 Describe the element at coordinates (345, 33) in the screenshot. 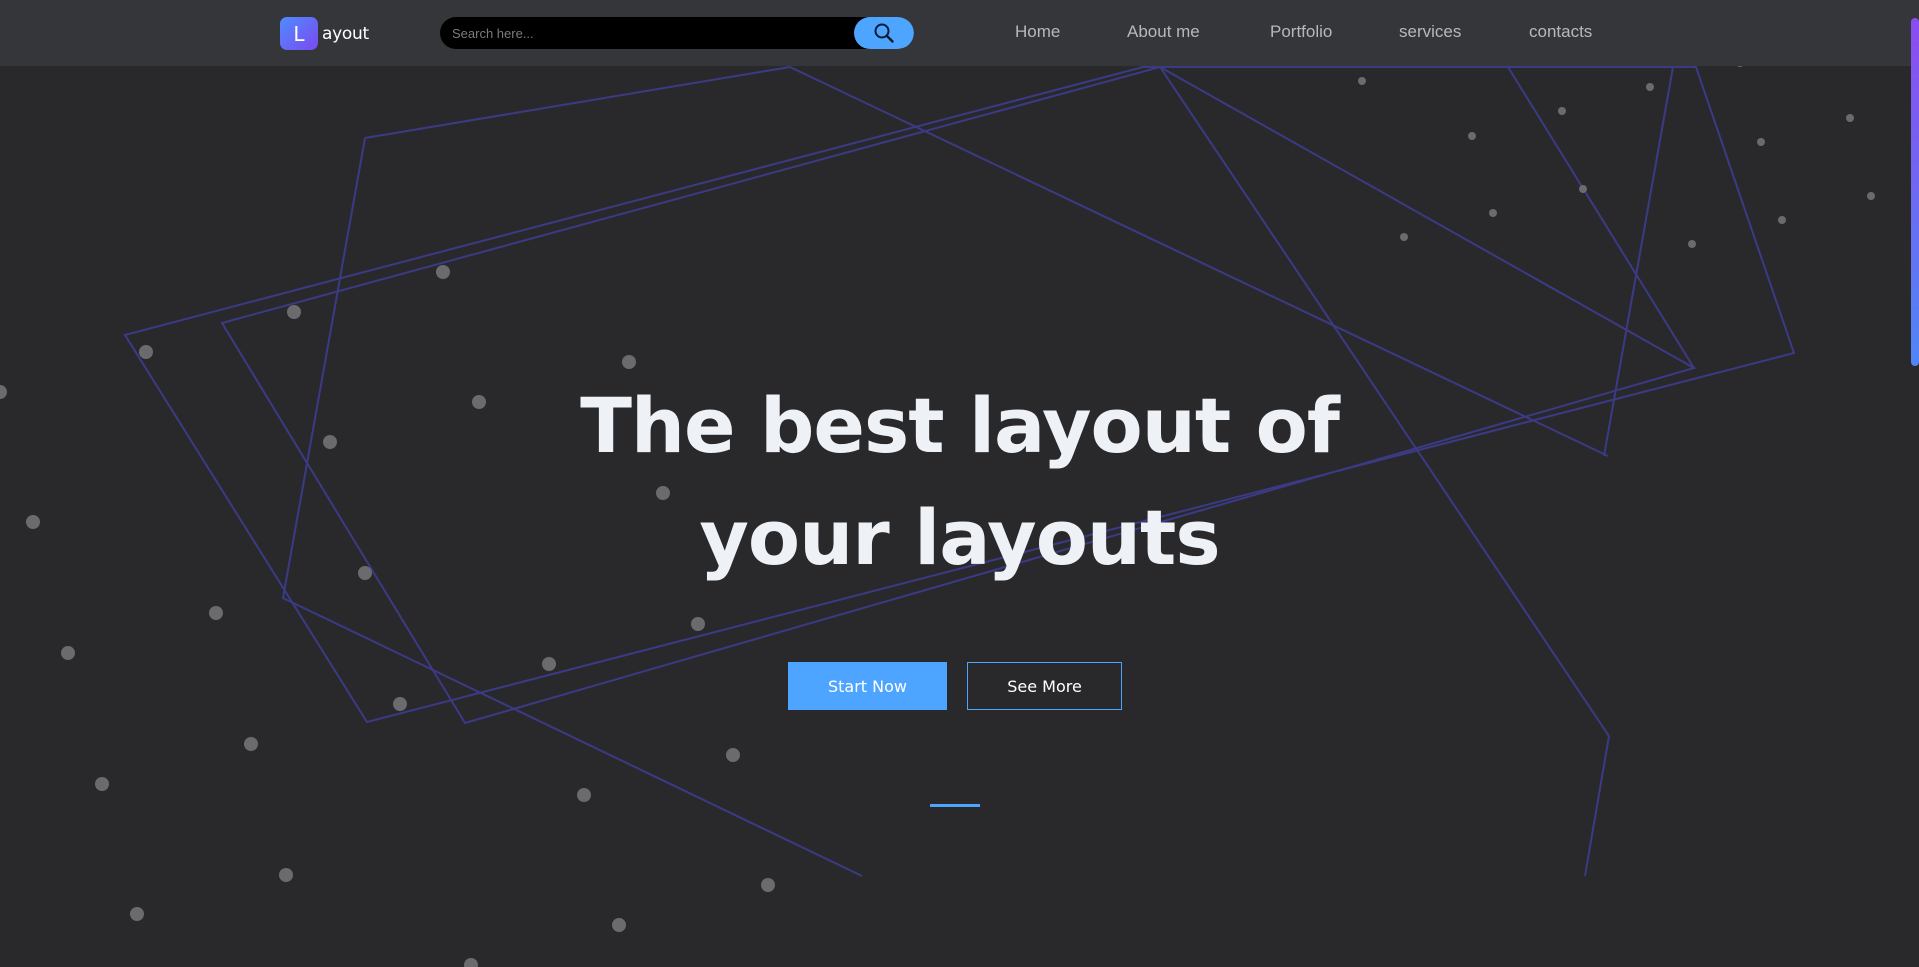

I see `logo-text: ayout` at that location.